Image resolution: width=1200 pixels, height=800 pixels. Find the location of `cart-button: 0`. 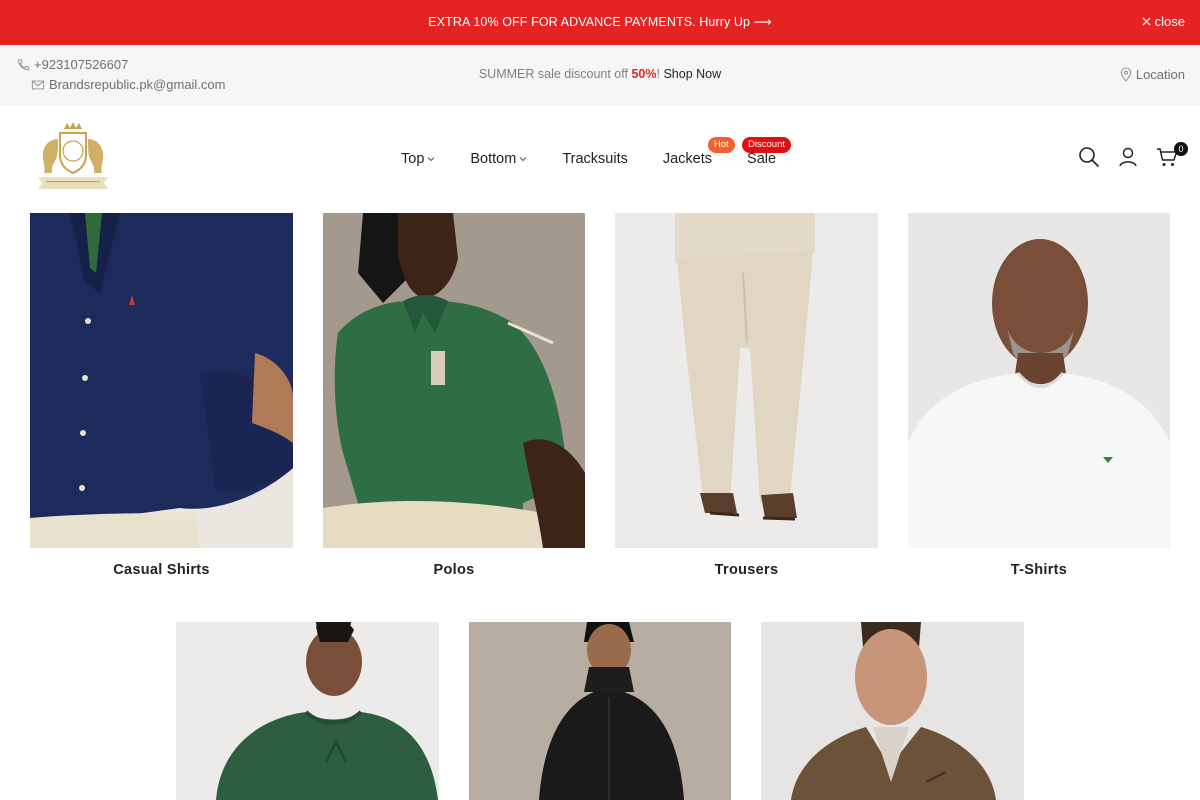

cart-button: 0 is located at coordinates (1172, 155).